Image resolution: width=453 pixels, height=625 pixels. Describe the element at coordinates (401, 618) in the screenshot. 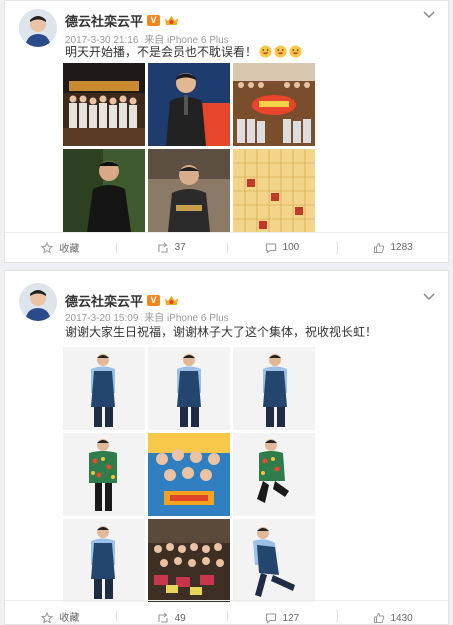

I see `like-count: 1430` at that location.